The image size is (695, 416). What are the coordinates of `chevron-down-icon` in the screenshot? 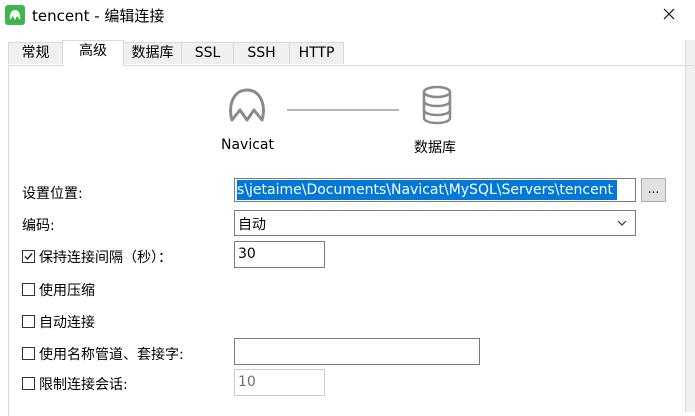 It's located at (622, 223).